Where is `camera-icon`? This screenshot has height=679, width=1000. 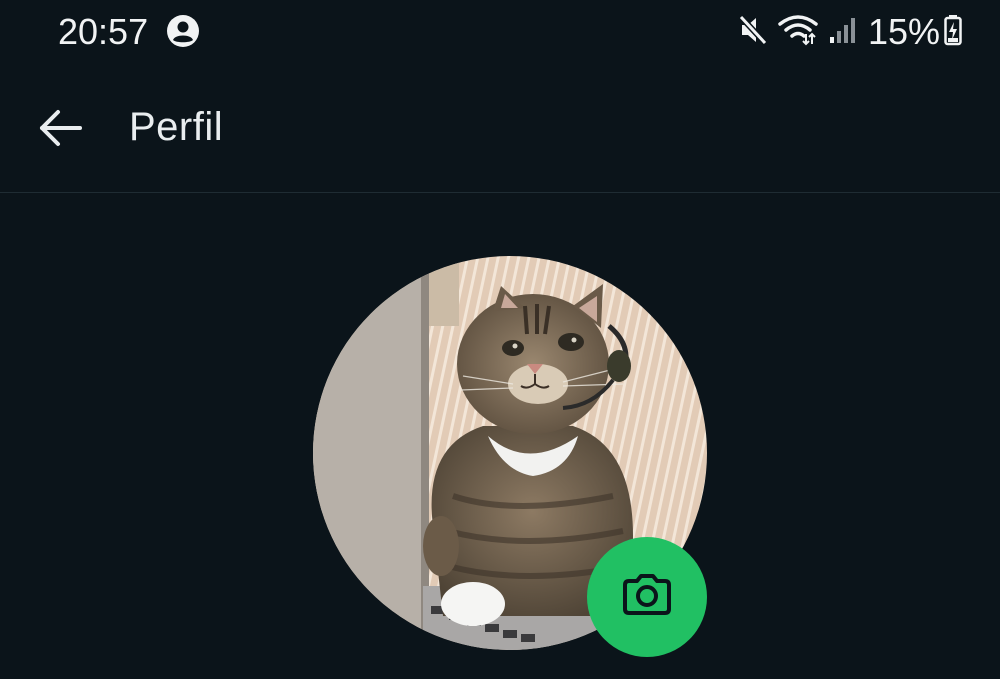 camera-icon is located at coordinates (647, 597).